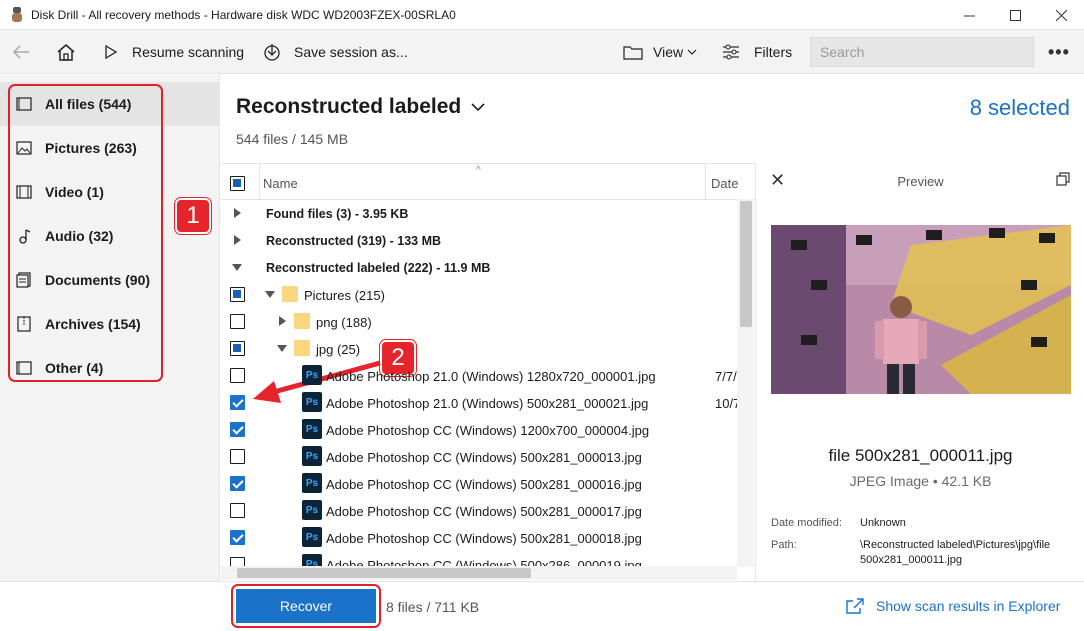 The image size is (1084, 631). I want to click on view-menu-button: View, so click(660, 52).